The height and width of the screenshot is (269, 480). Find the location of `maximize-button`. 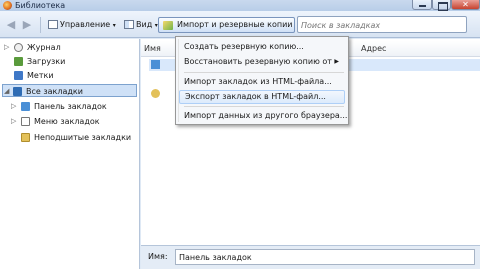

maximize-button is located at coordinates (441, 5).